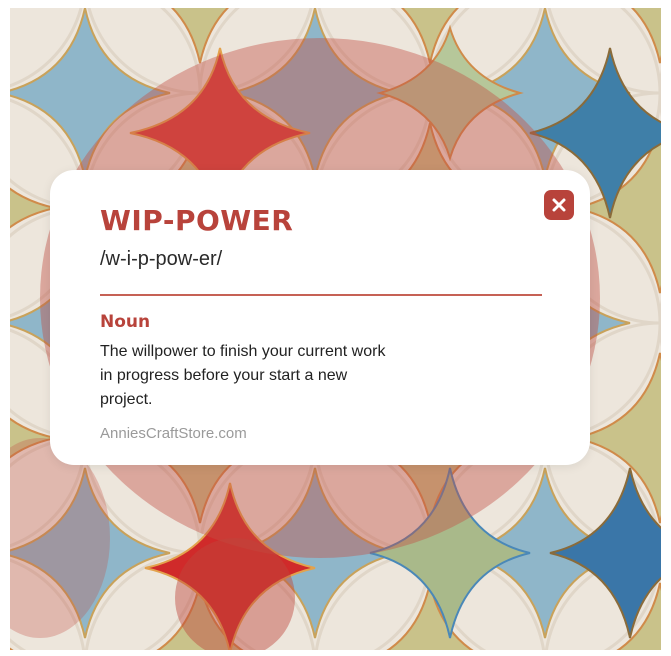 This screenshot has height=656, width=671. Describe the element at coordinates (235, 594) in the screenshot. I see `decorative-circle-small` at that location.